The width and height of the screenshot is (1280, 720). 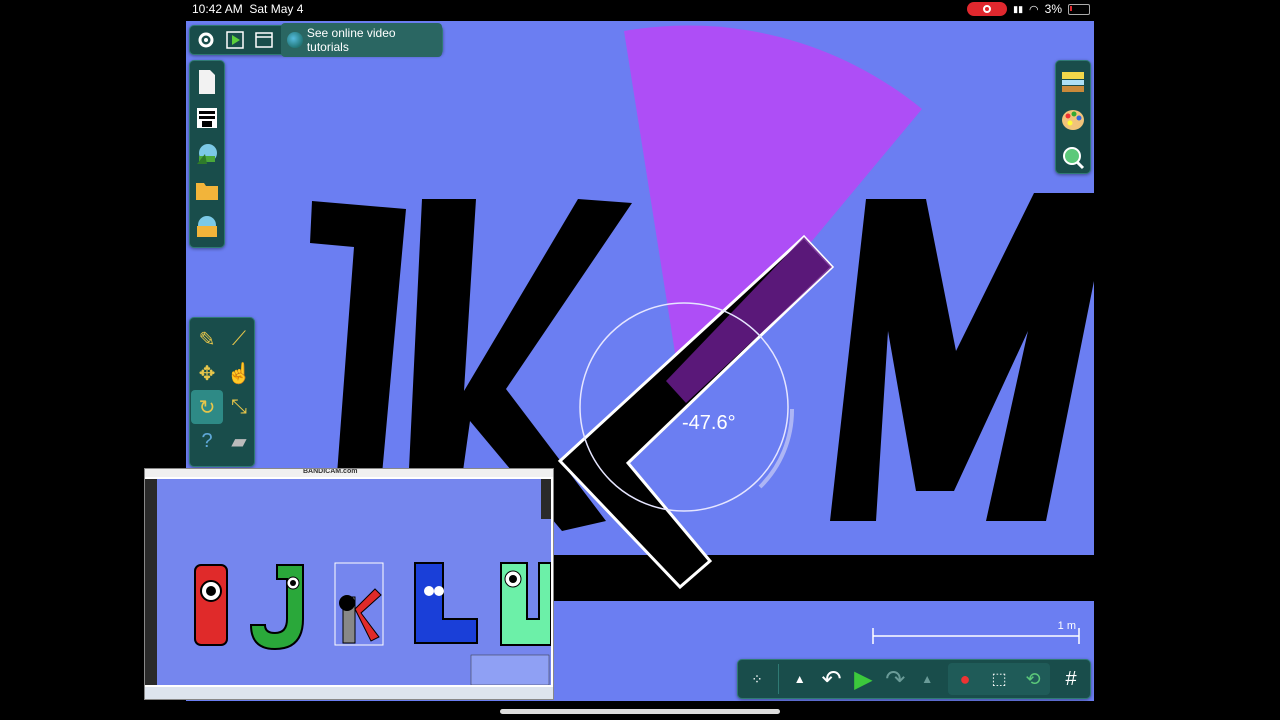 What do you see at coordinates (987, 9) in the screenshot?
I see `screen-record-icon` at bounding box center [987, 9].